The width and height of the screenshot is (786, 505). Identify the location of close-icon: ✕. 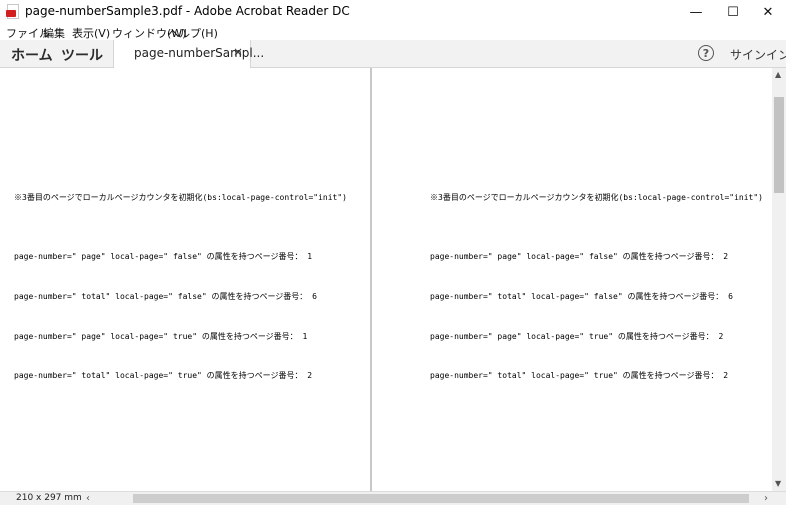
(768, 12).